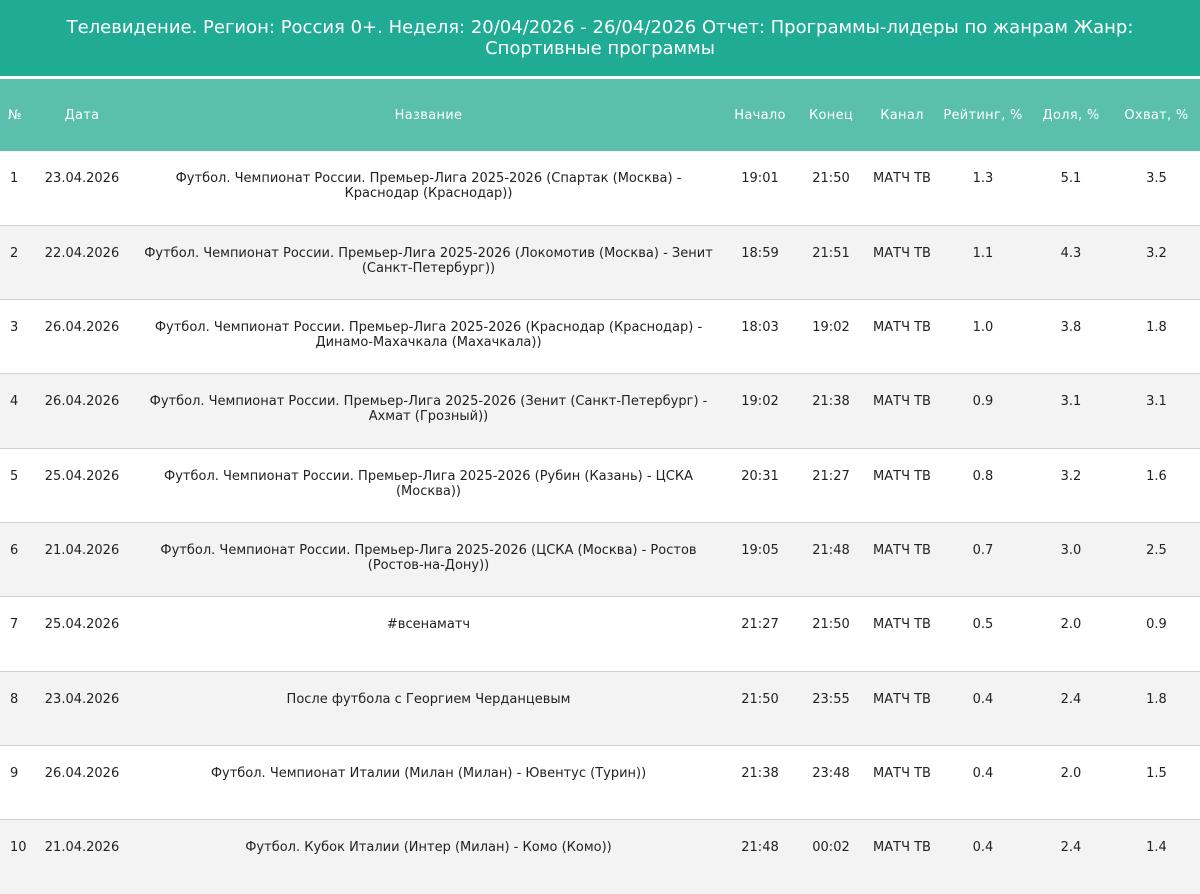  I want to click on header-end: Конец, so click(831, 115).